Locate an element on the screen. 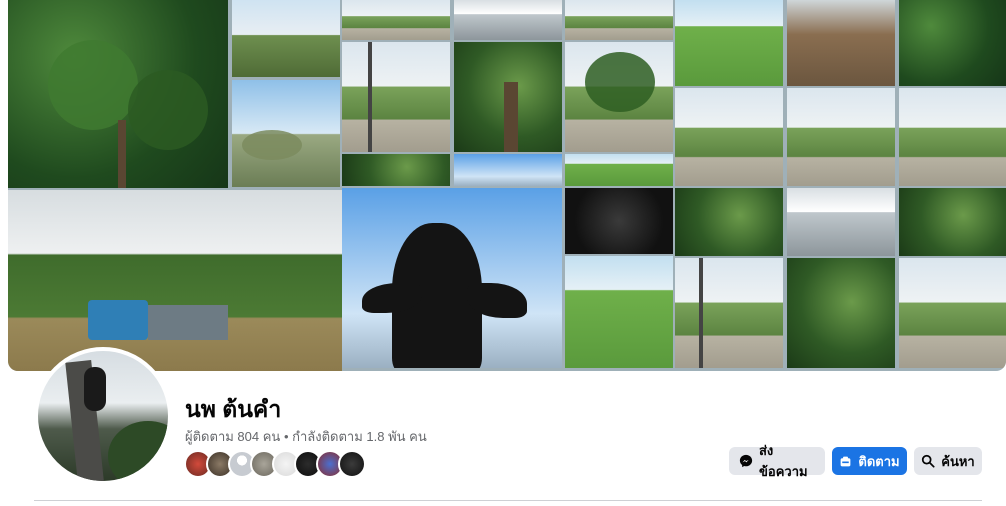 The width and height of the screenshot is (1006, 506). cover-tile-silhouette is located at coordinates (452, 278).